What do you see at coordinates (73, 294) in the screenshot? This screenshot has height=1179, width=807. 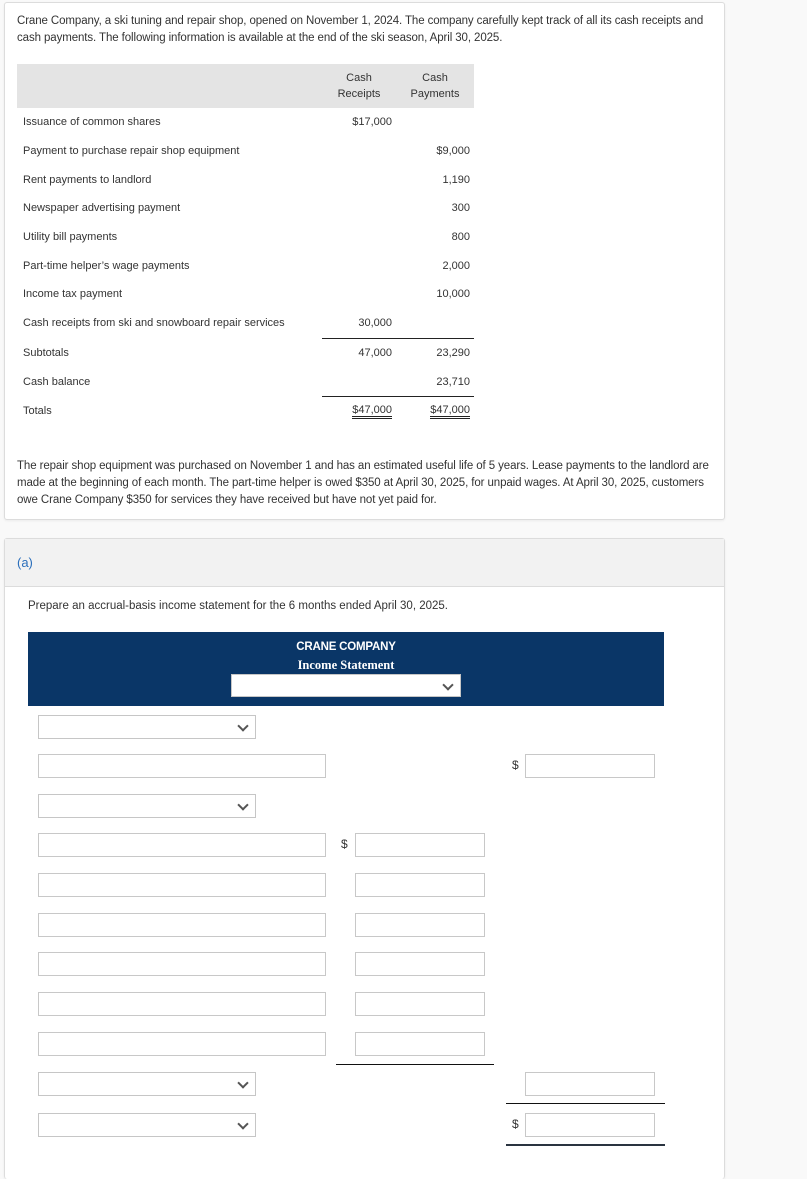 I see `row-label: Income tax payment` at bounding box center [73, 294].